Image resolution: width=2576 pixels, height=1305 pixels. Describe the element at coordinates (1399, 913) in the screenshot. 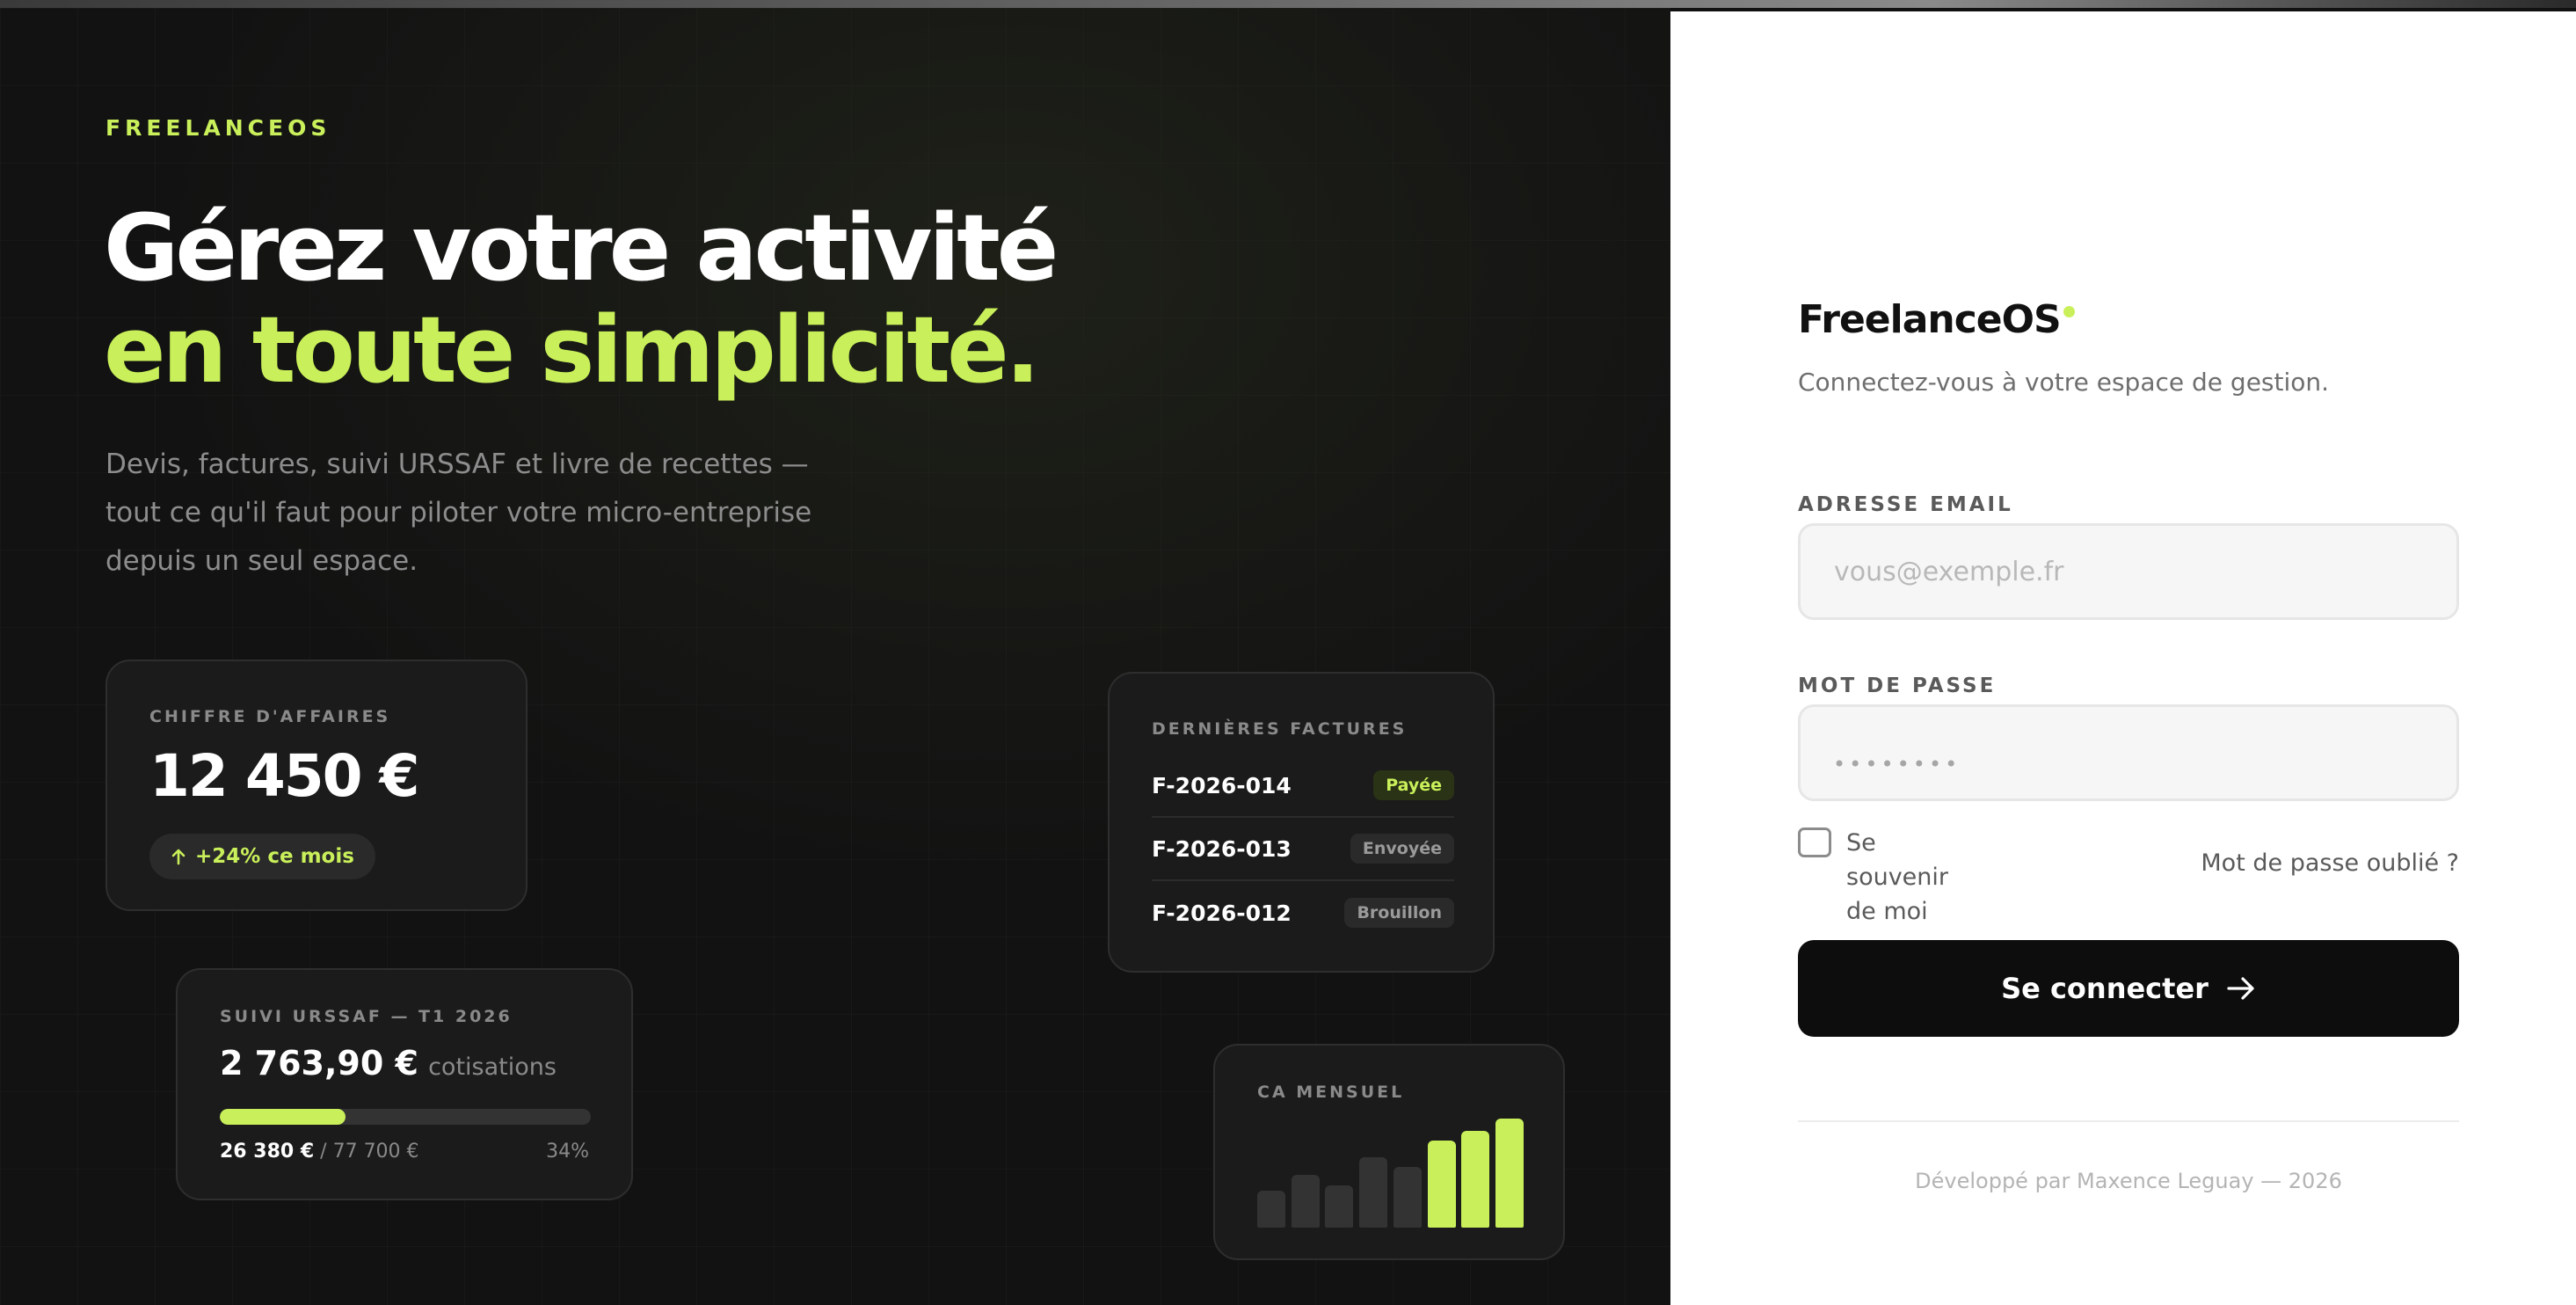

I see `invoice-status-badge: Brouillon` at that location.